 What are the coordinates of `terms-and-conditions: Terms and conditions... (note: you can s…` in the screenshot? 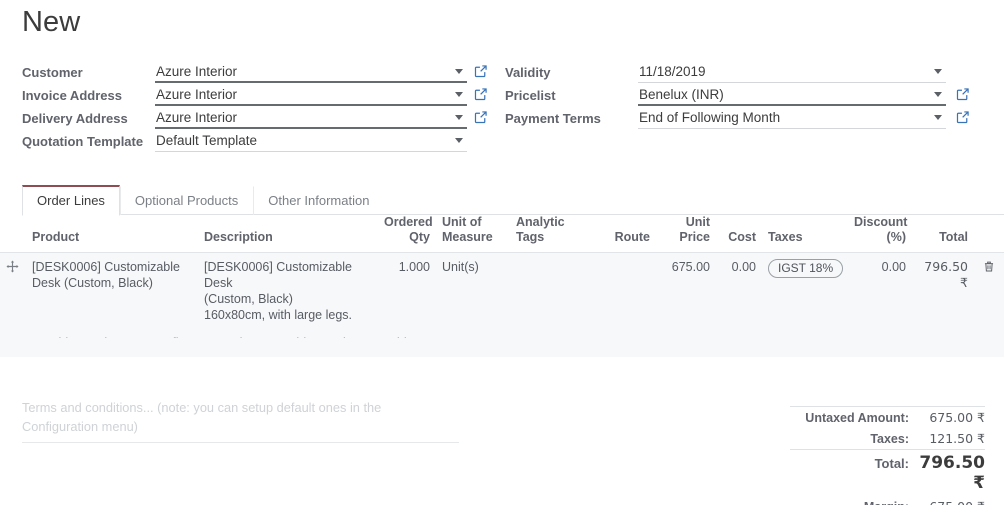 It's located at (240, 420).